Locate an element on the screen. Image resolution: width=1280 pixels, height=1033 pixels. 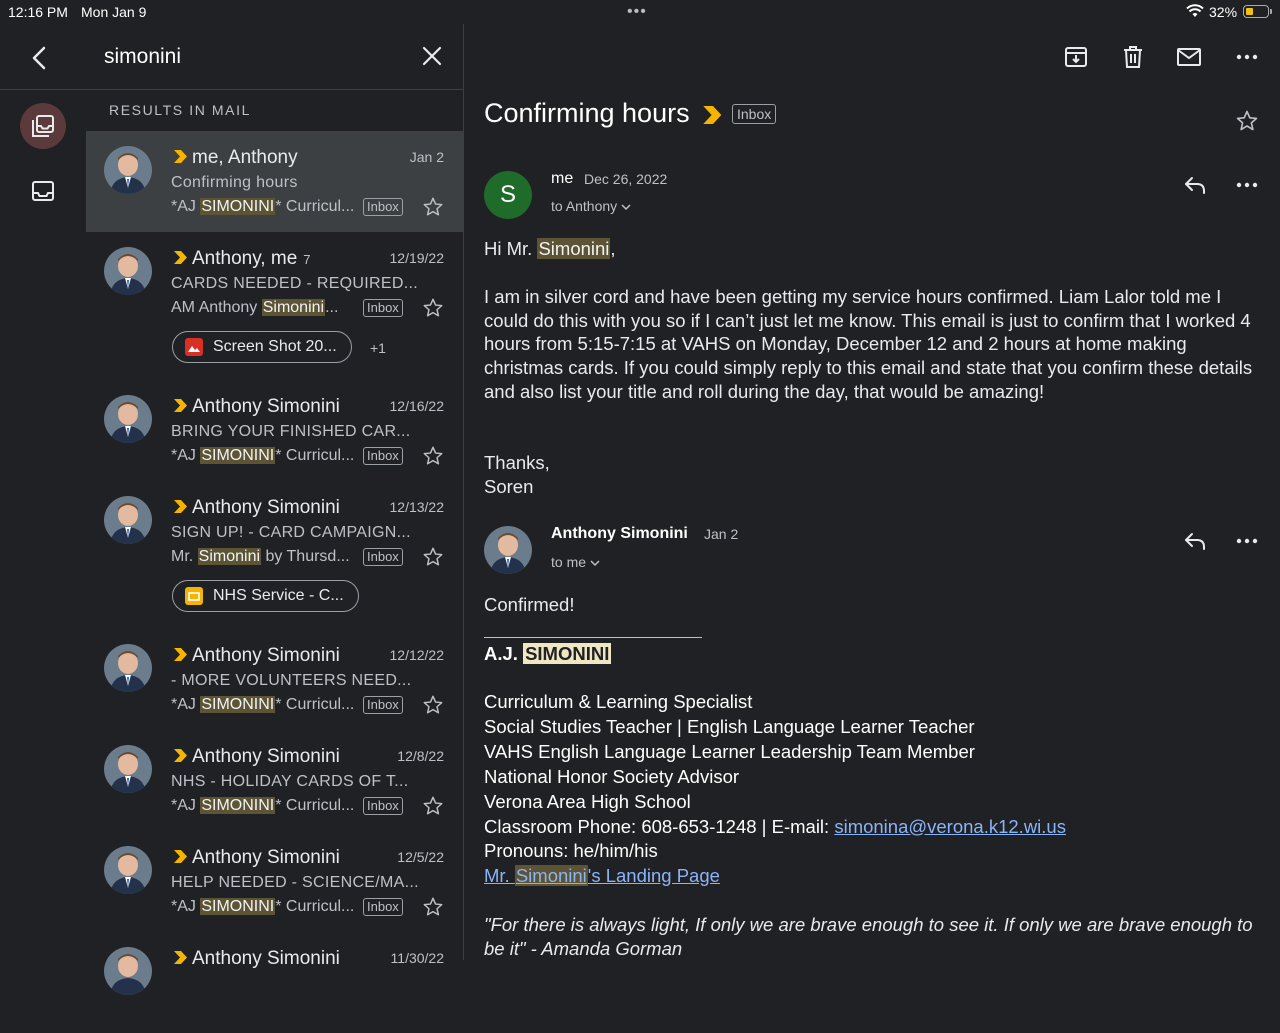
message-date: Jan 2 is located at coordinates (721, 534).